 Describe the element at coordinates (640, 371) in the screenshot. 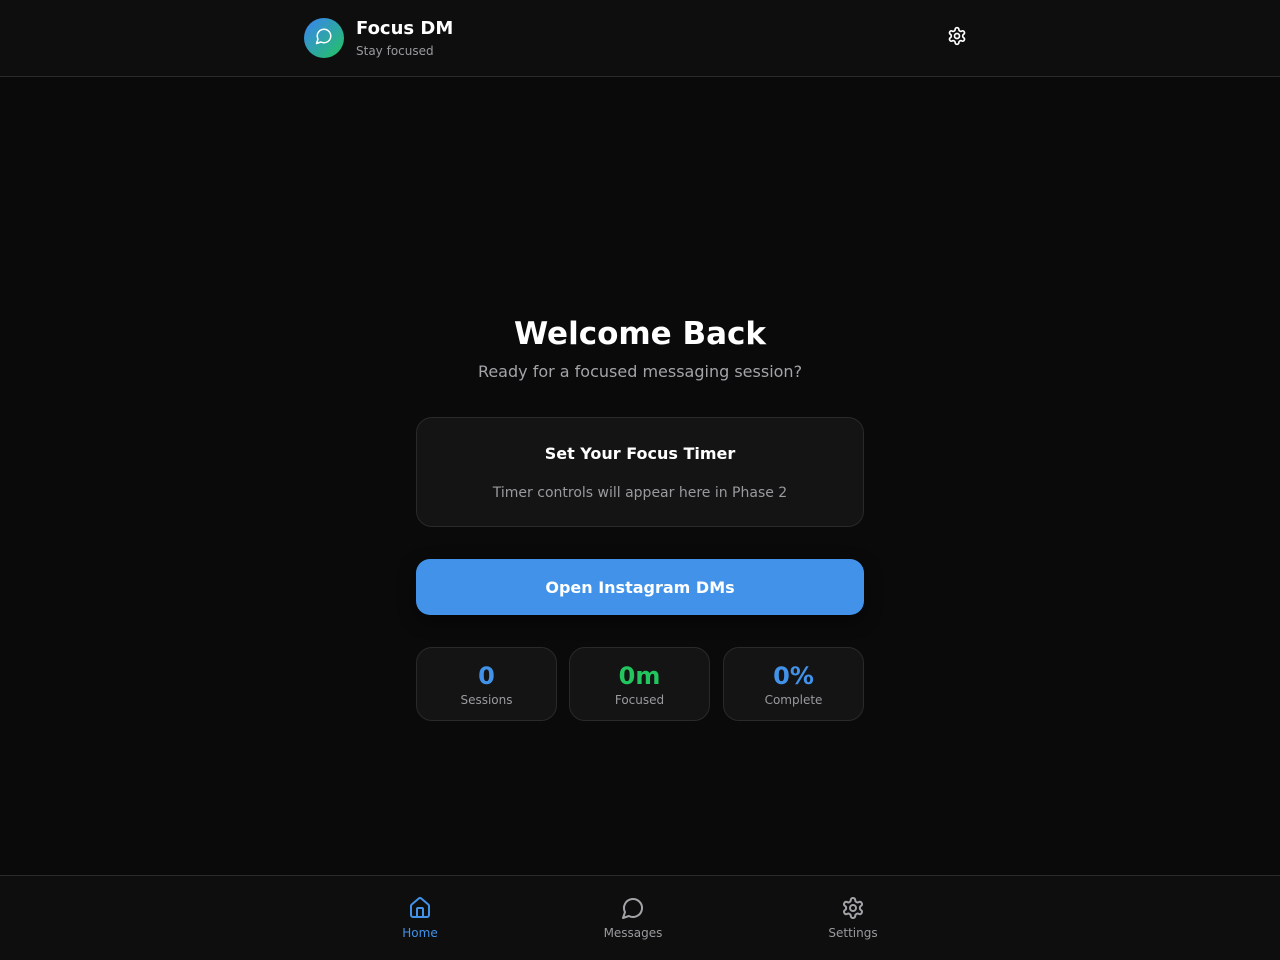

I see `page-subtitle: Ready for a focused messaging session?` at that location.